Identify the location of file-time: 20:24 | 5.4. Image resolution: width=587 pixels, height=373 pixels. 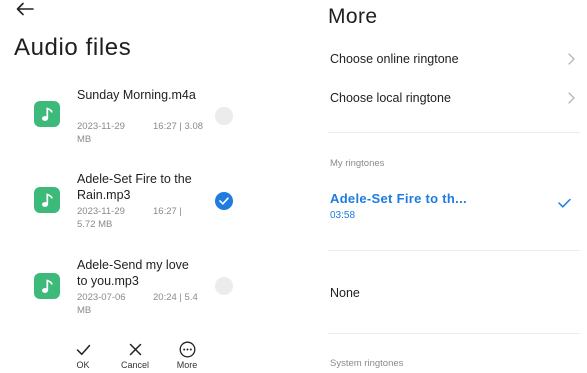
(175, 297).